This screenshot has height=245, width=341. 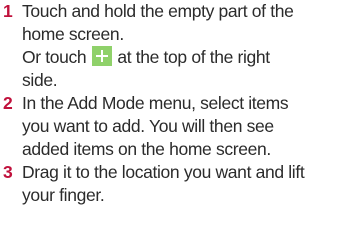 What do you see at coordinates (158, 11) in the screenshot?
I see `step-text-line: Touch and hold the empty part of the` at bounding box center [158, 11].